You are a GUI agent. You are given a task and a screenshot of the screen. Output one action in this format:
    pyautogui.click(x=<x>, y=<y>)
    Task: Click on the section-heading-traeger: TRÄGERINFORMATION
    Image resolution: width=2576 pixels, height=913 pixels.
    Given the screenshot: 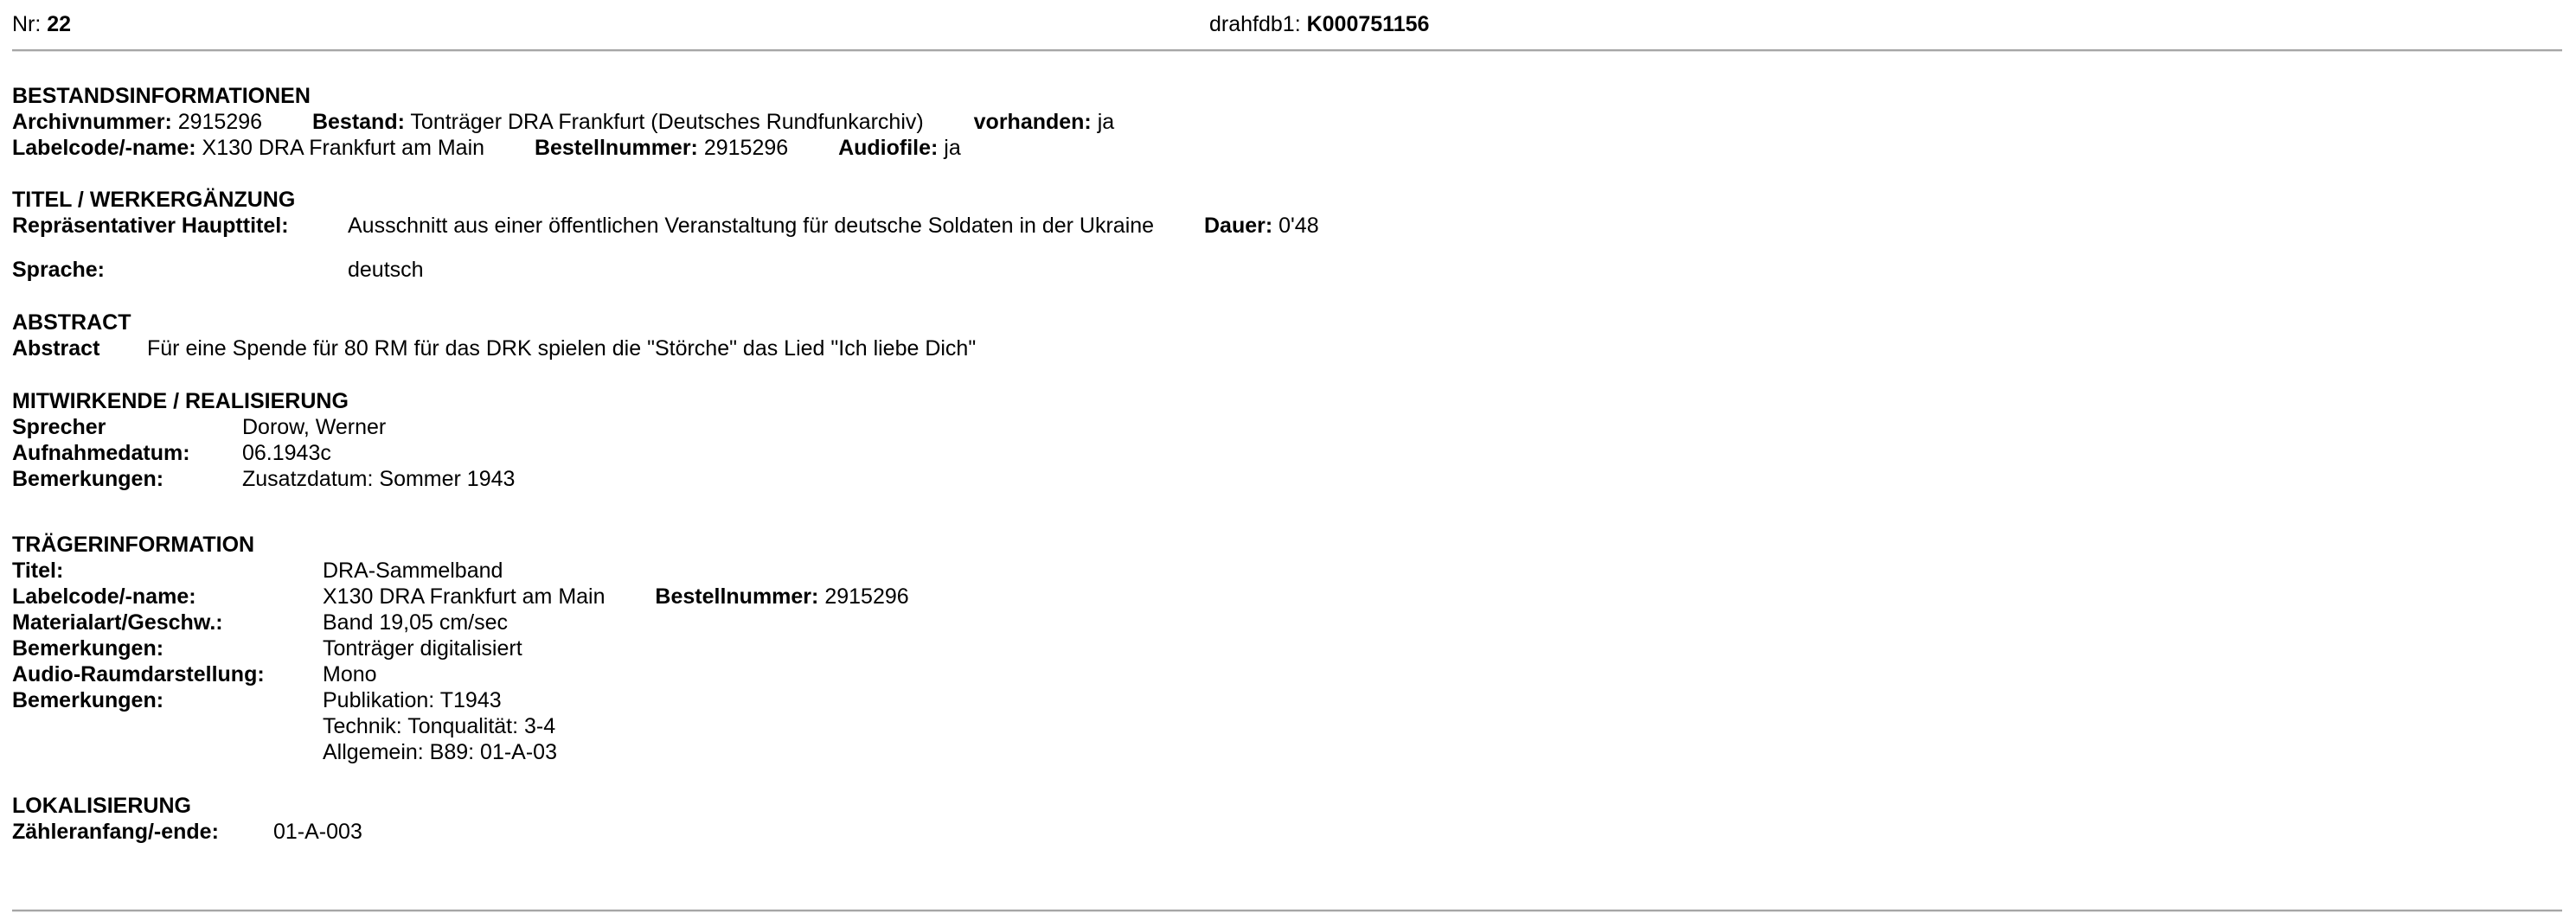 What is the action you would take?
    pyautogui.click(x=133, y=545)
    